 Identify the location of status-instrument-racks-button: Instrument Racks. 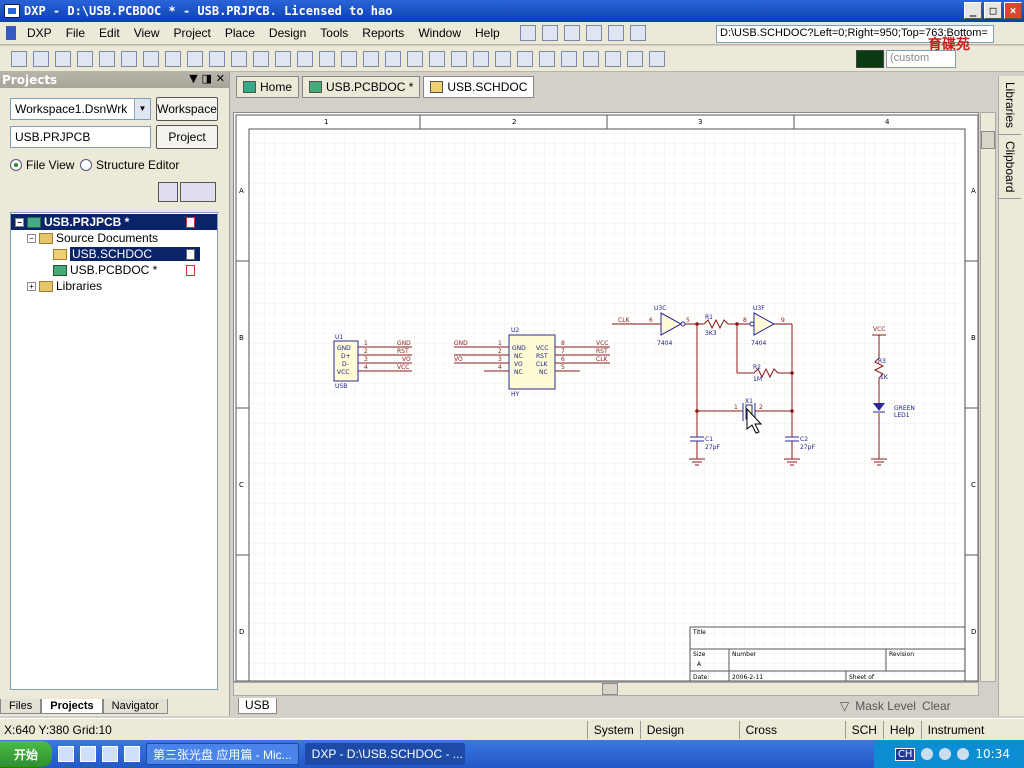
(972, 737).